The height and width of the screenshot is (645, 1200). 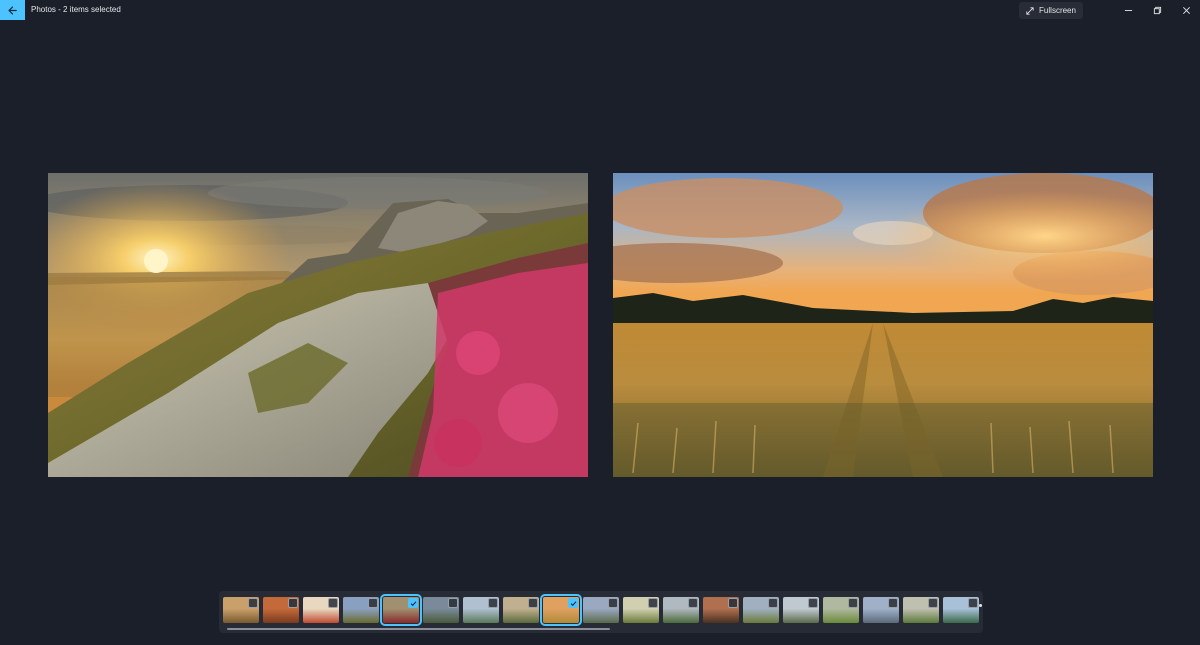 I want to click on scrollbar-thumb, so click(x=418, y=629).